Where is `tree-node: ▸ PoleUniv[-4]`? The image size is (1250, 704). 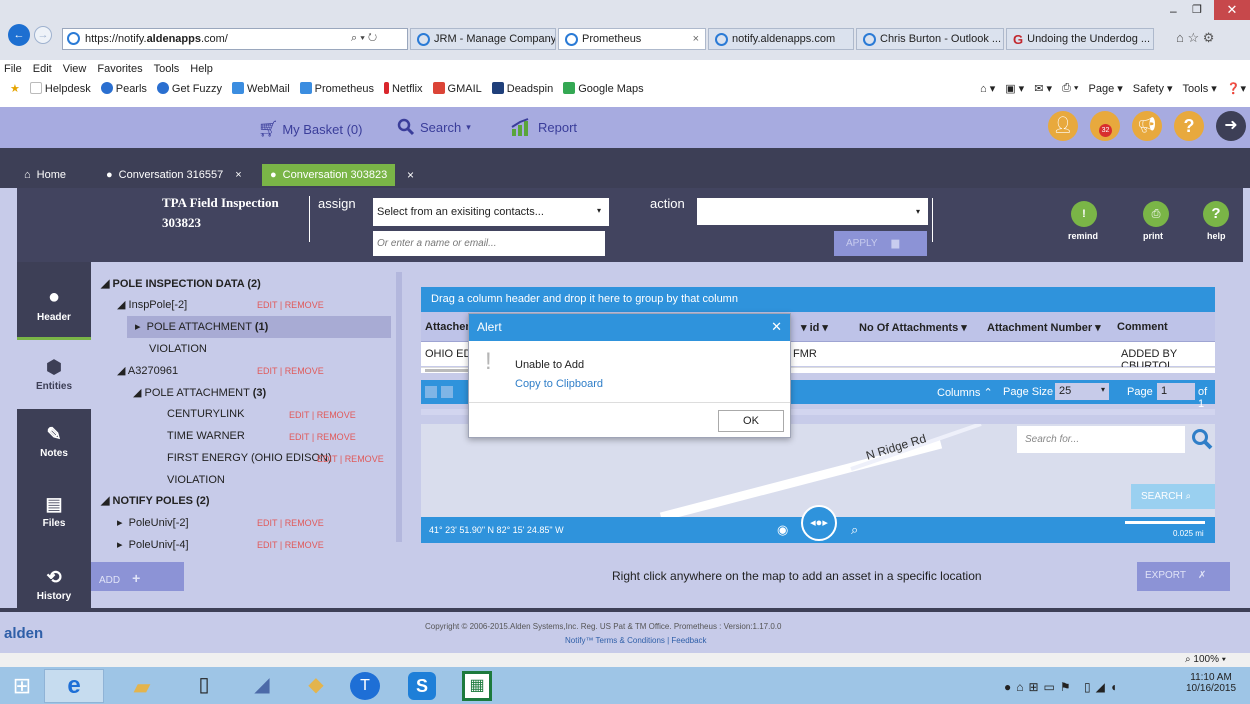
tree-node: ▸ PoleUniv[-4] is located at coordinates (153, 544).